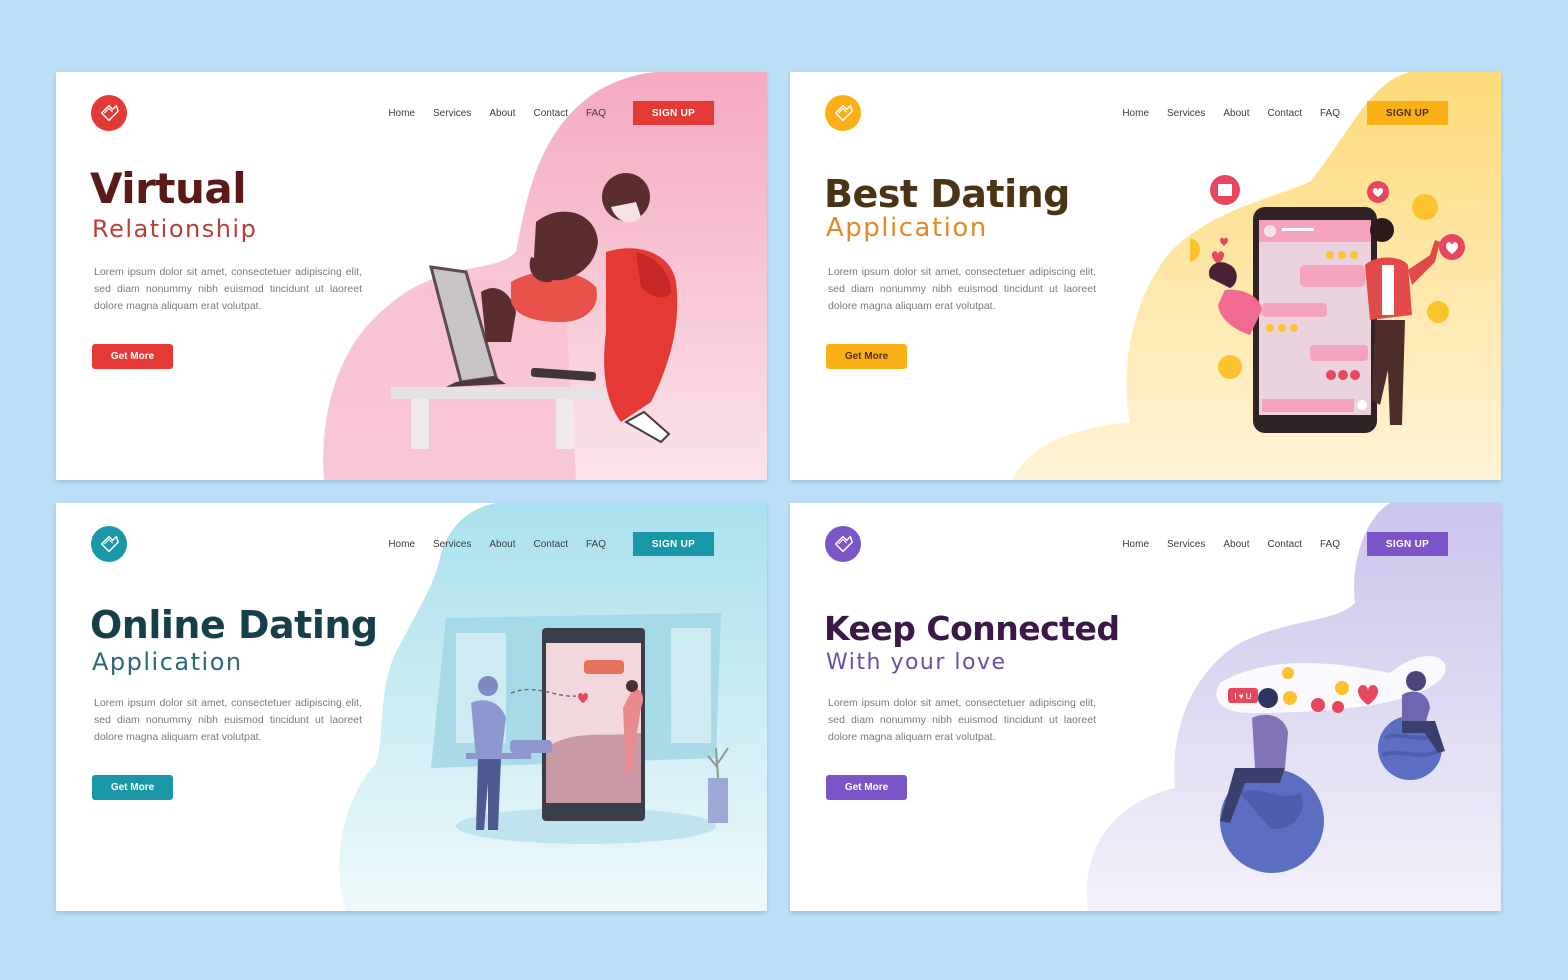 The width and height of the screenshot is (1568, 980). Describe the element at coordinates (916, 662) in the screenshot. I see `hero-subtitle: With your love` at that location.